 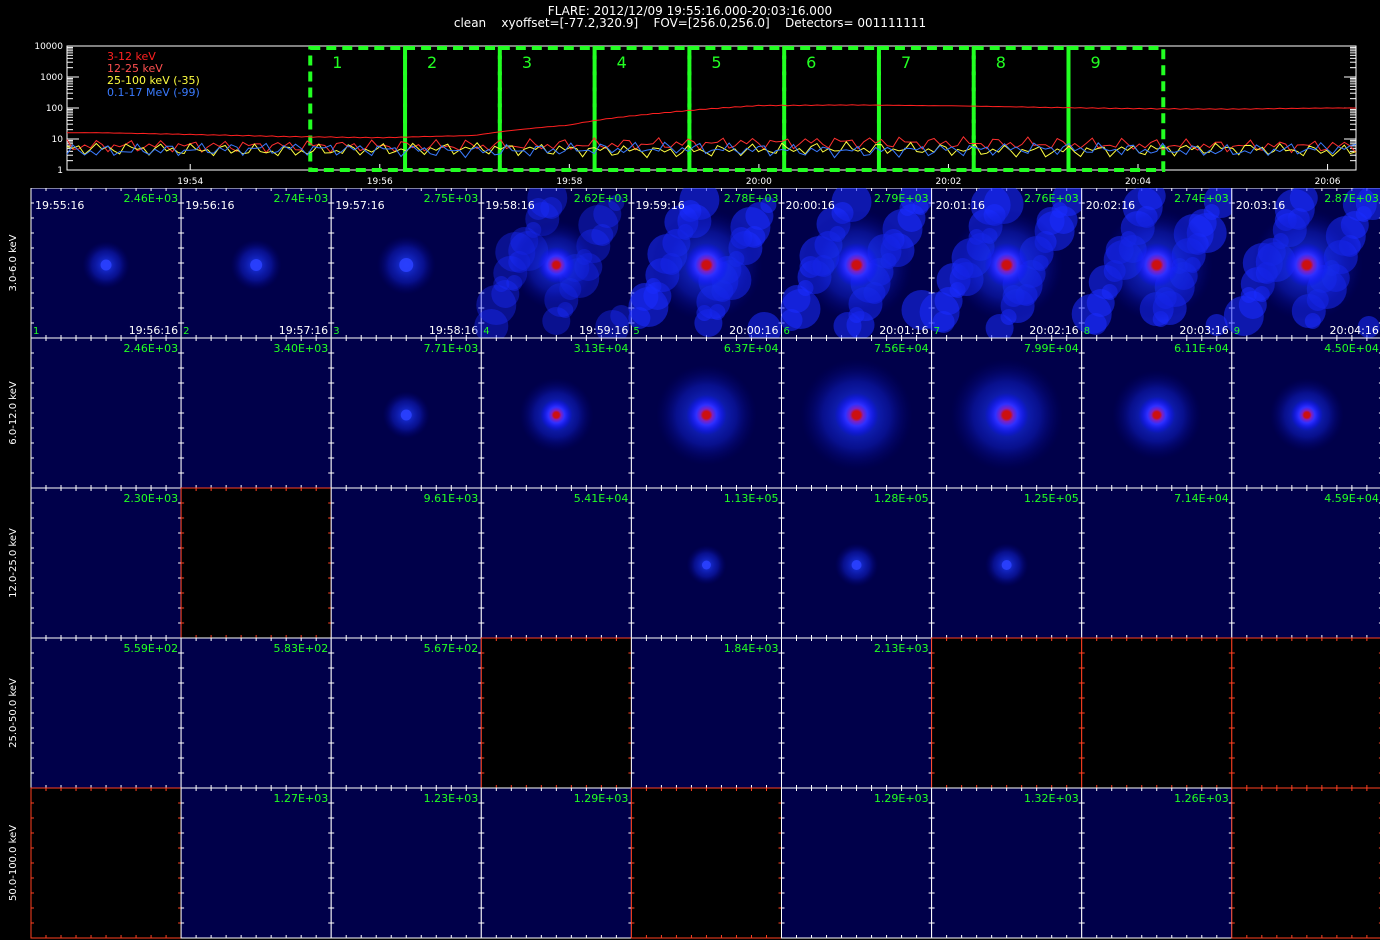 What do you see at coordinates (1110, 205) in the screenshot?
I see `start-time: 20:02:16` at bounding box center [1110, 205].